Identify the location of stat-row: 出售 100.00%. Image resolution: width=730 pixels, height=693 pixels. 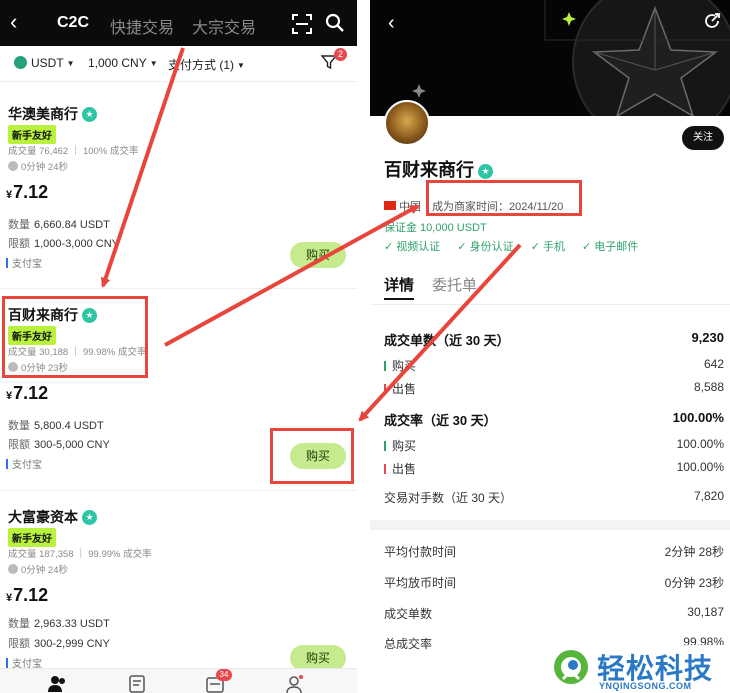
(554, 470).